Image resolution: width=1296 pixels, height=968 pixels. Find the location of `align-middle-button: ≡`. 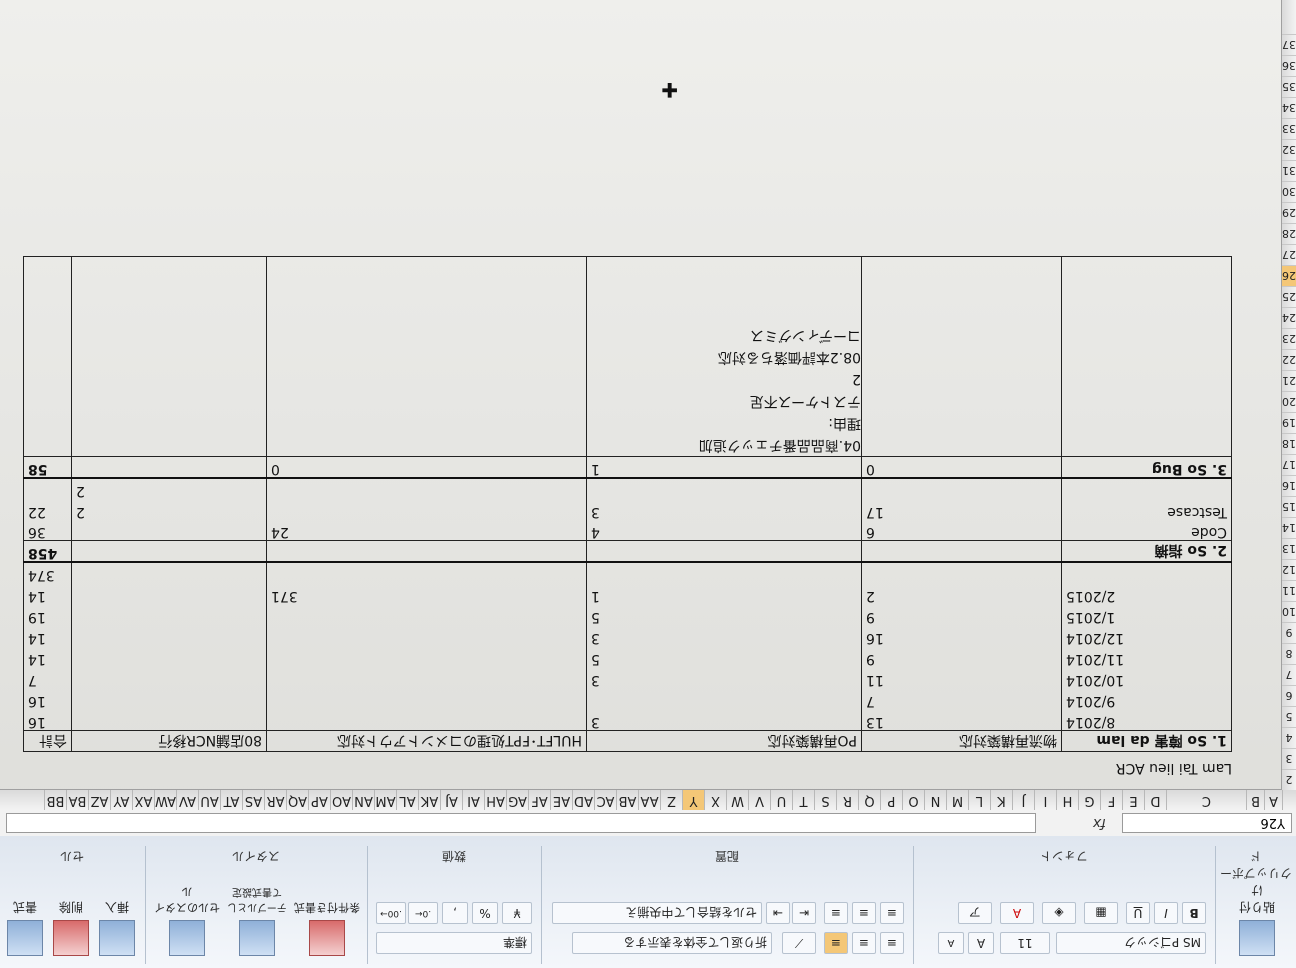

align-middle-button: ≡ is located at coordinates (864, 943).